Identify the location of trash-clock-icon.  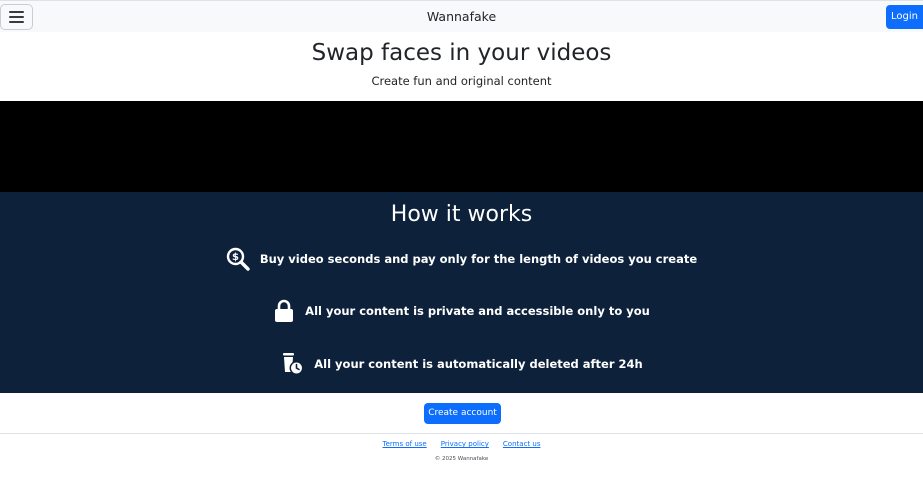
(292, 364).